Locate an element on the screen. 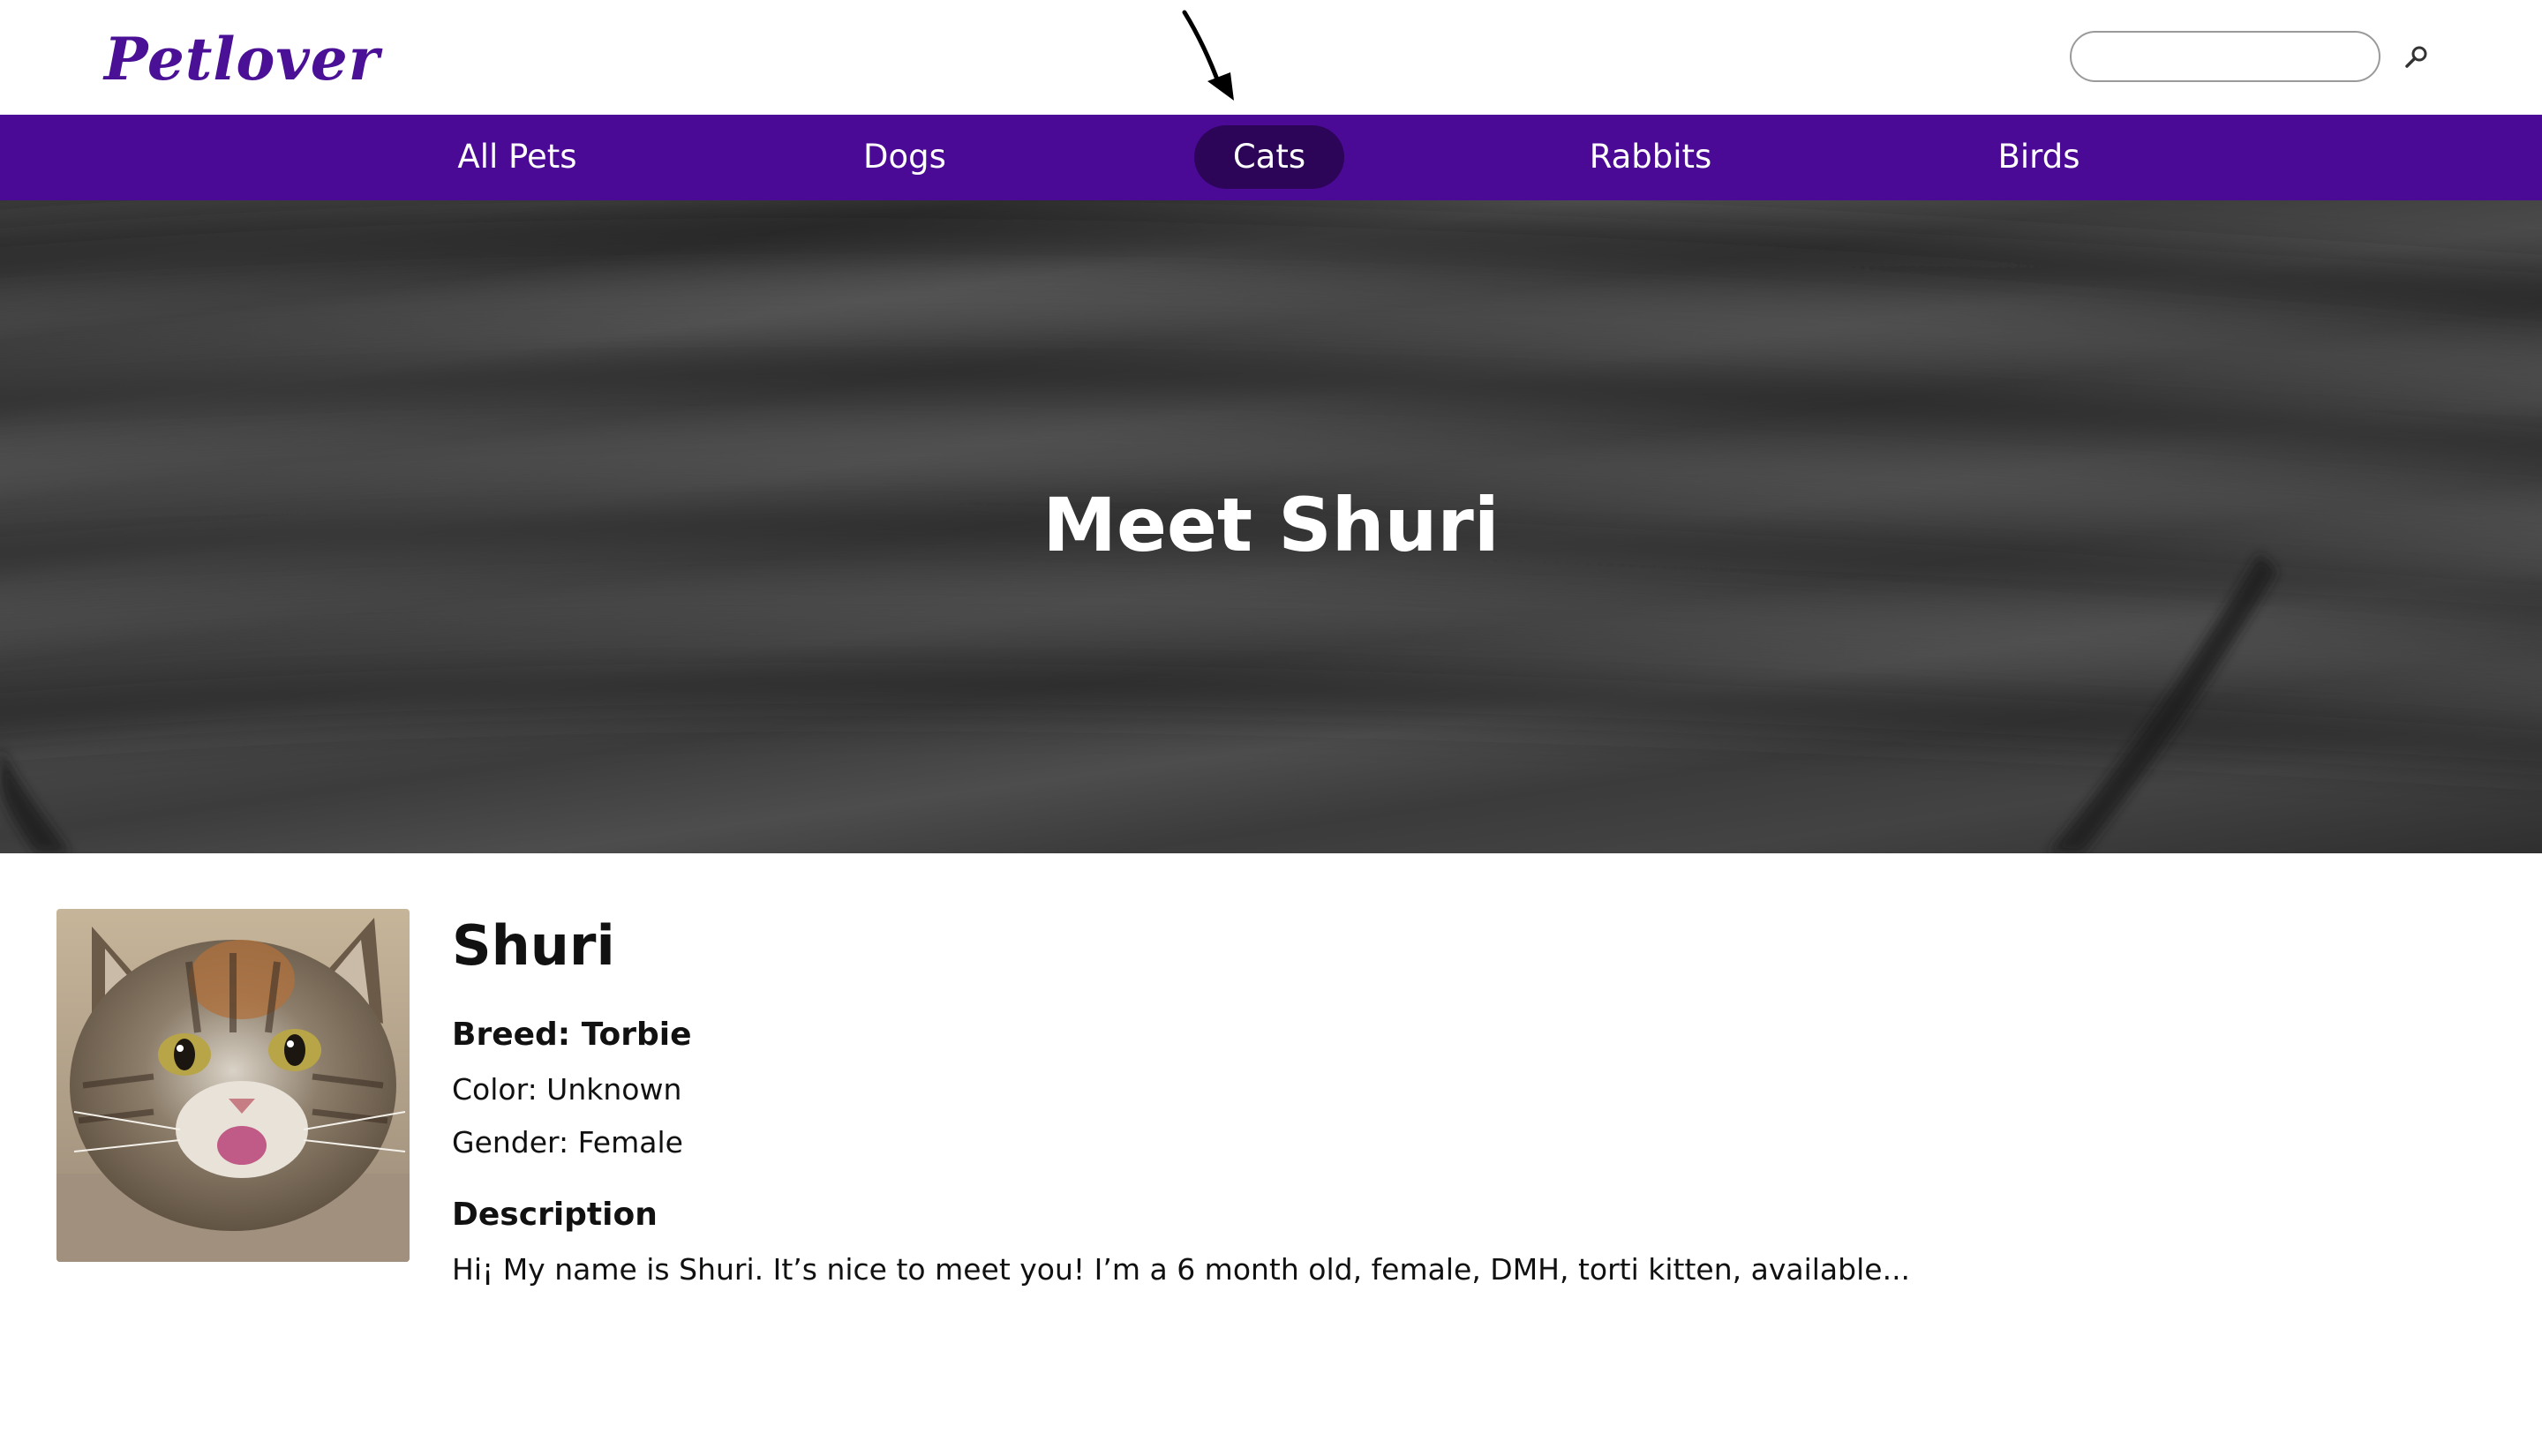 The width and height of the screenshot is (2542, 1456). pet-photo is located at coordinates (233, 1085).